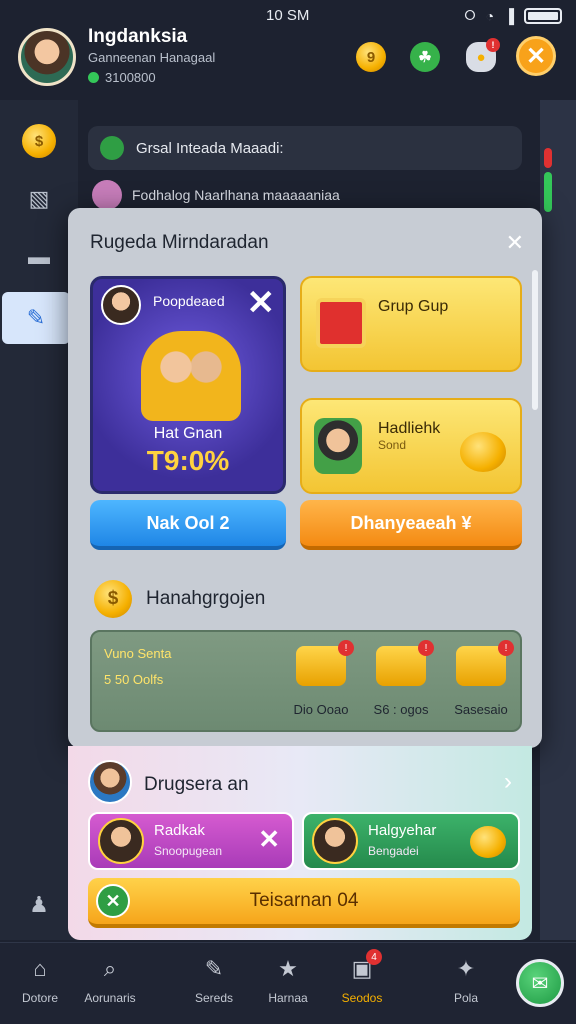 Image resolution: width=576 pixels, height=1024 pixels. What do you see at coordinates (409, 428) in the screenshot?
I see `profile-tile-title: Hadliehk` at bounding box center [409, 428].